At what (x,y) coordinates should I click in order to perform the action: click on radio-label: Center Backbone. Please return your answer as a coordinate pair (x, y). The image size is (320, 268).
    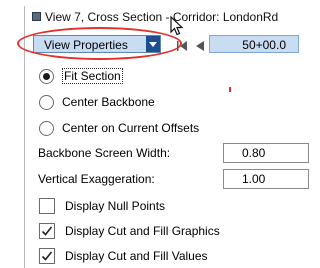
    Looking at the image, I should click on (108, 102).